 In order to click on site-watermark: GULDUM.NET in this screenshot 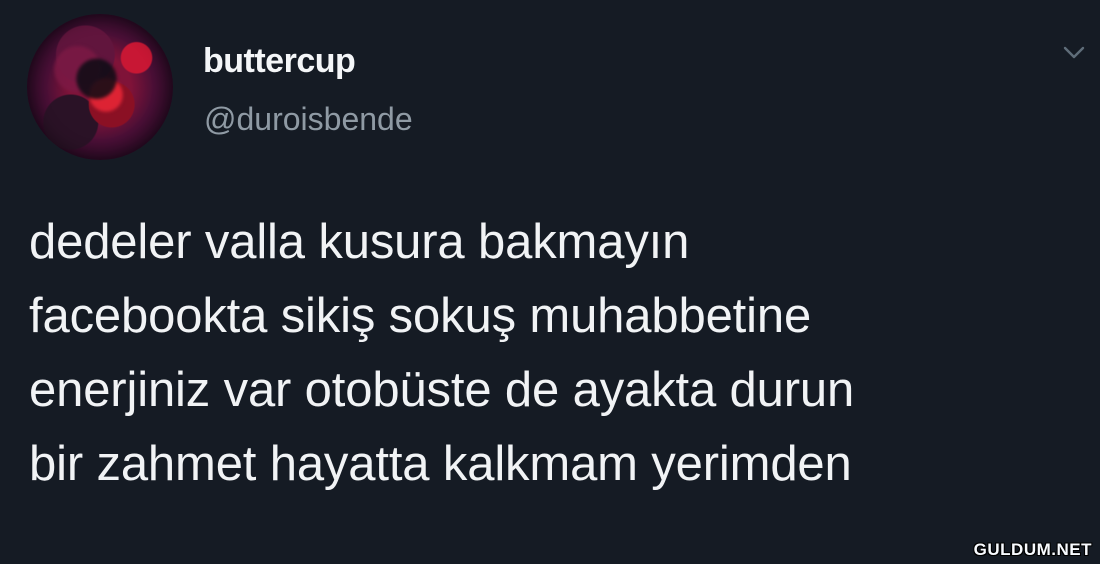, I will do `click(1032, 549)`.